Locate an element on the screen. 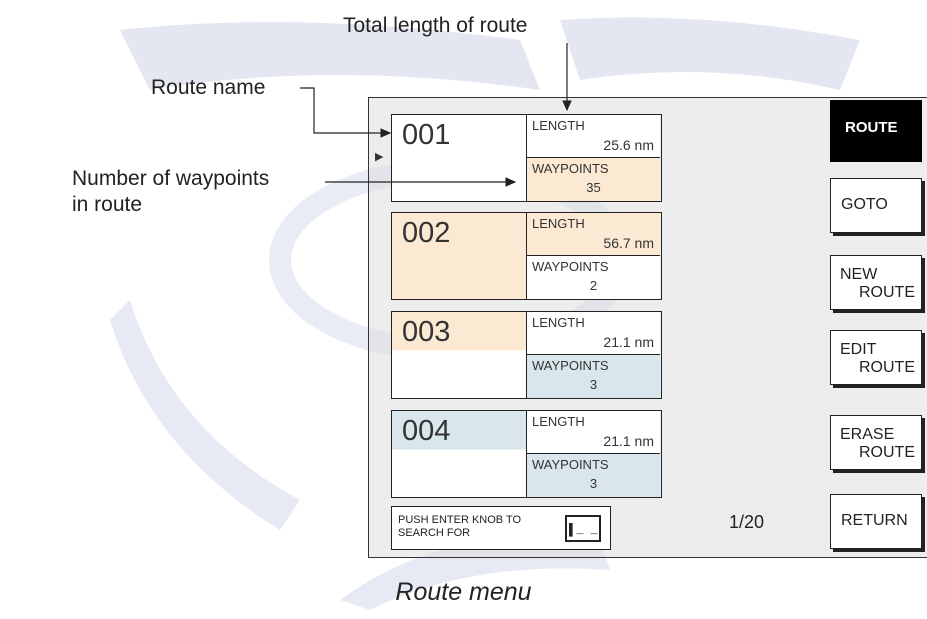 The image size is (927, 619). return-button: RETURN is located at coordinates (876, 521).